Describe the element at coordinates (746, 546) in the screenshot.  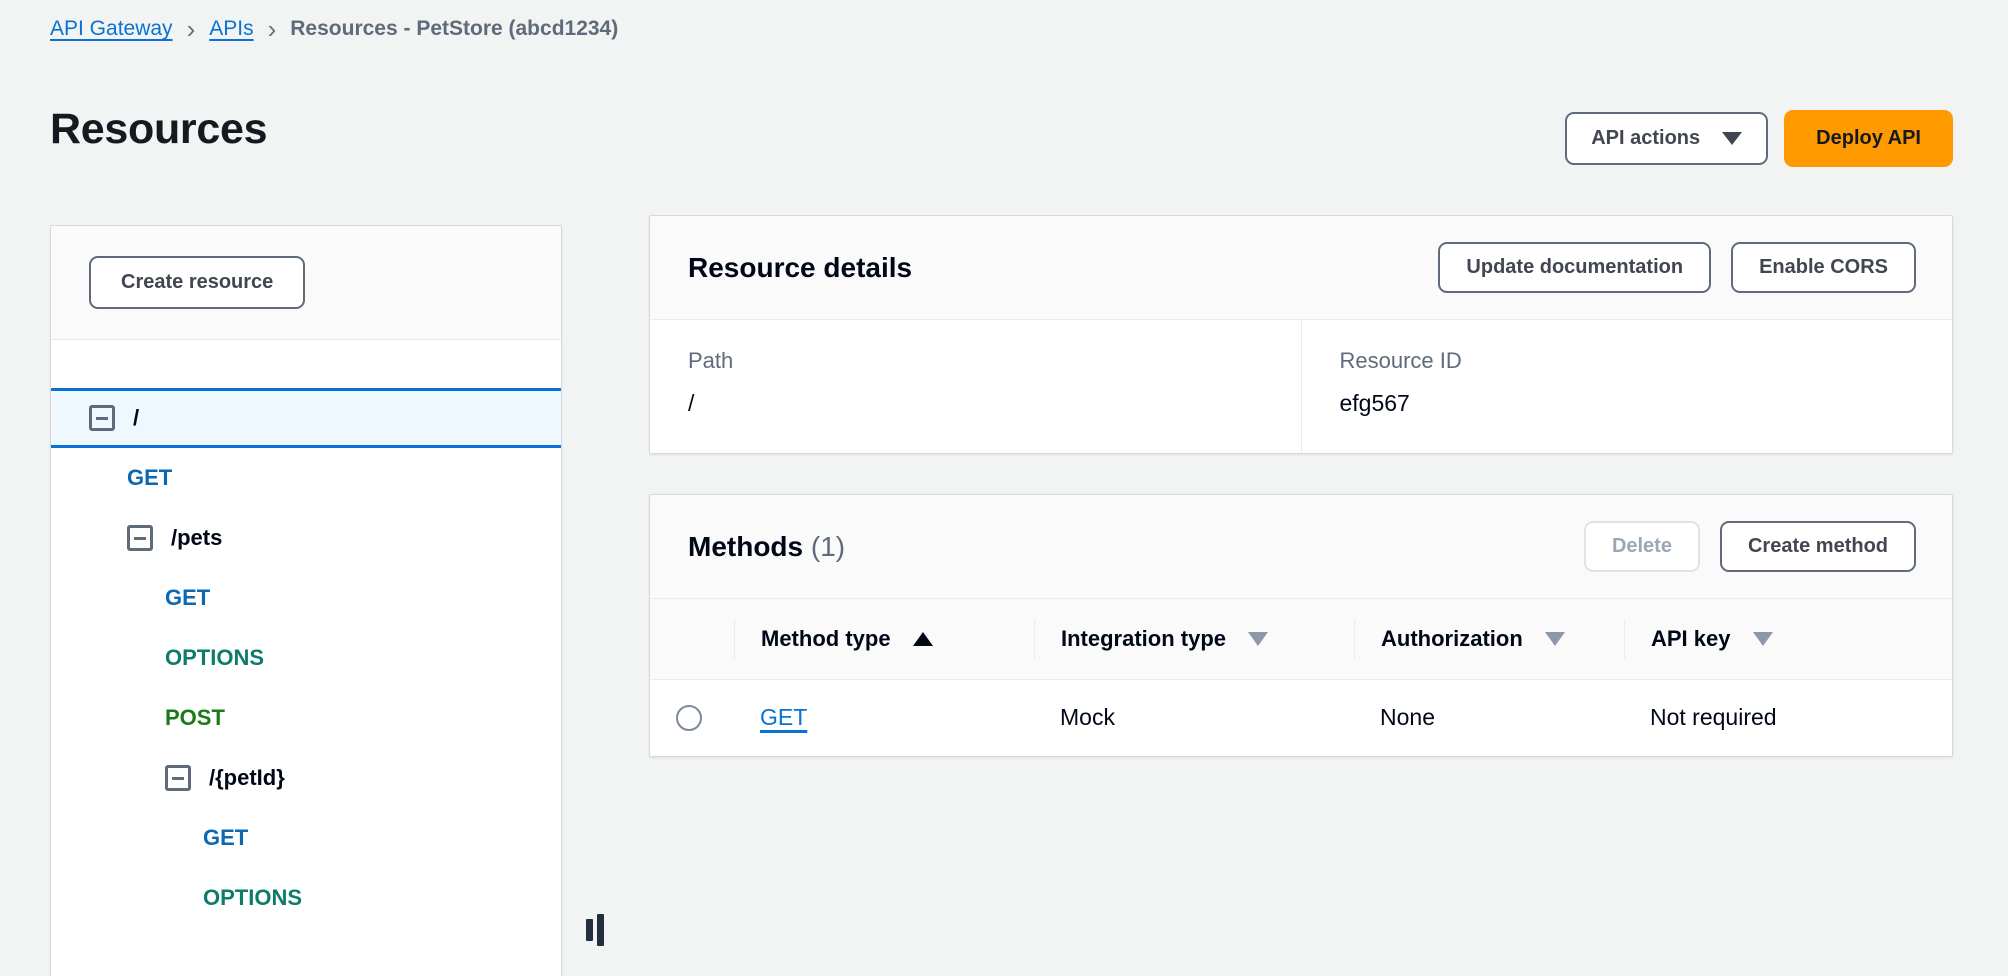
I see `methods-title-text: Methods` at that location.